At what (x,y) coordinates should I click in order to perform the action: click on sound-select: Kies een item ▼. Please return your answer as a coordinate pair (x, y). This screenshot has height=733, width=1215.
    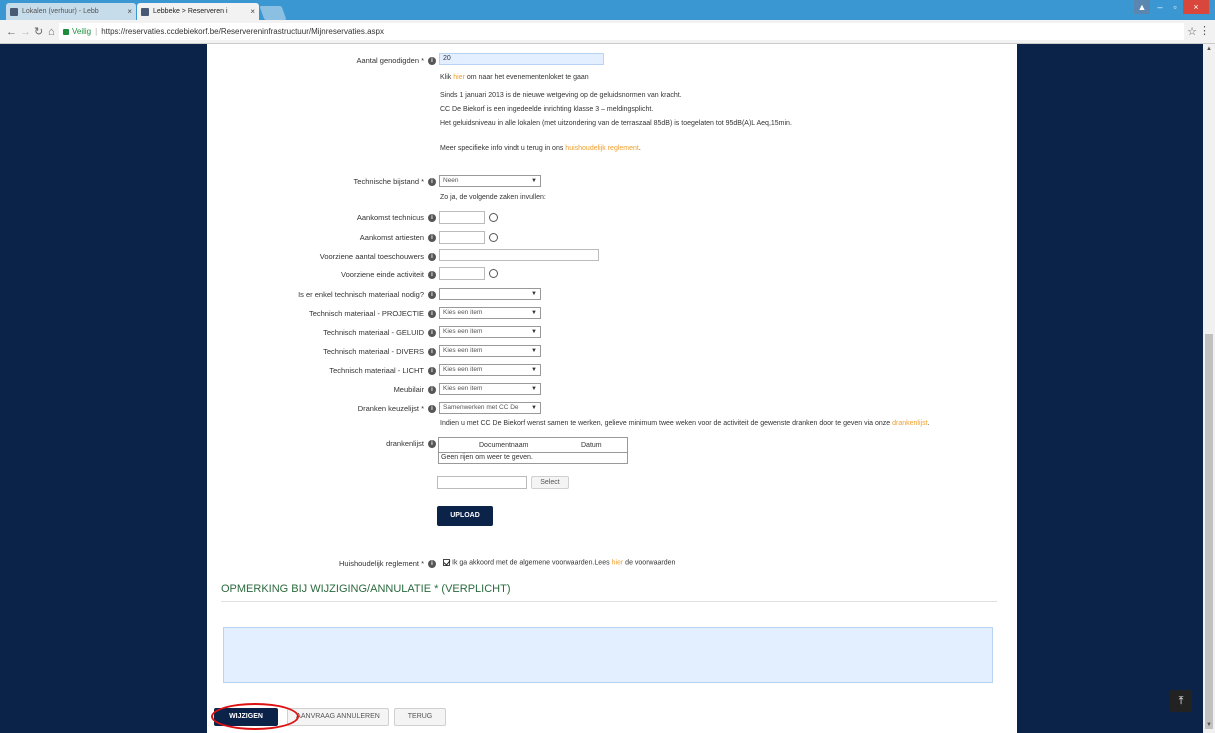
    Looking at the image, I should click on (490, 332).